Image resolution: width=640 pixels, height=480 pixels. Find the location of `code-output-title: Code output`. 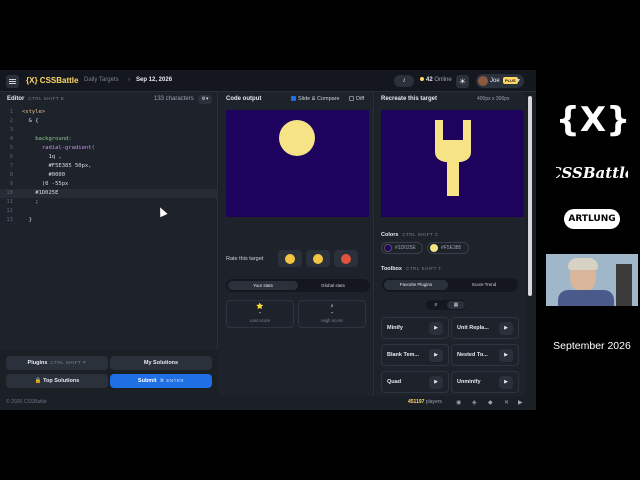

code-output-title: Code output is located at coordinates (244, 99).